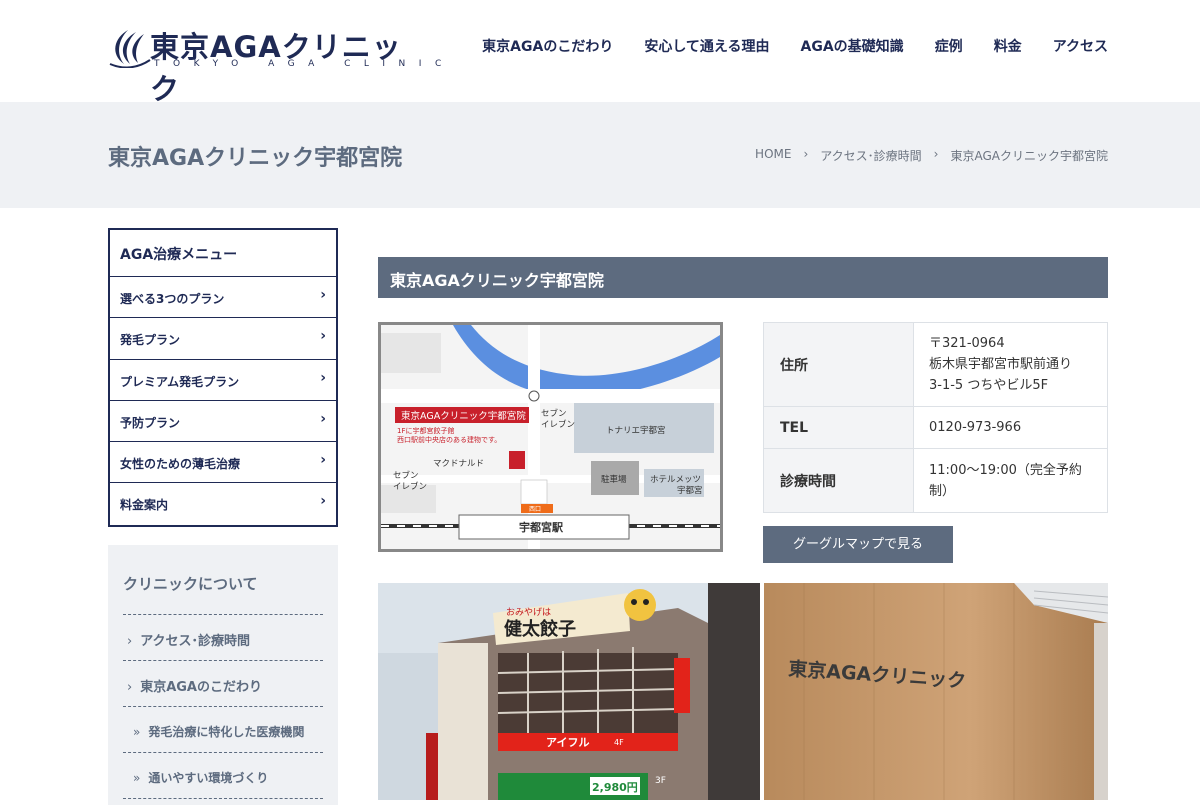  I want to click on about-subitem-environment: » 通いやすい環境づくり, so click(223, 776).